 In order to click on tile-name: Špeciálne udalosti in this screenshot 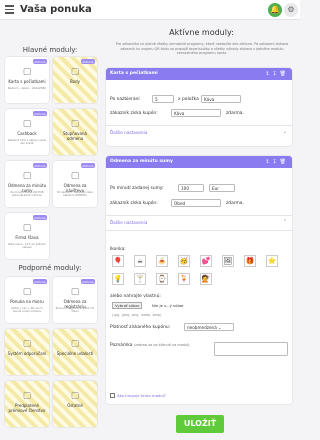, I will do `click(75, 353)`.